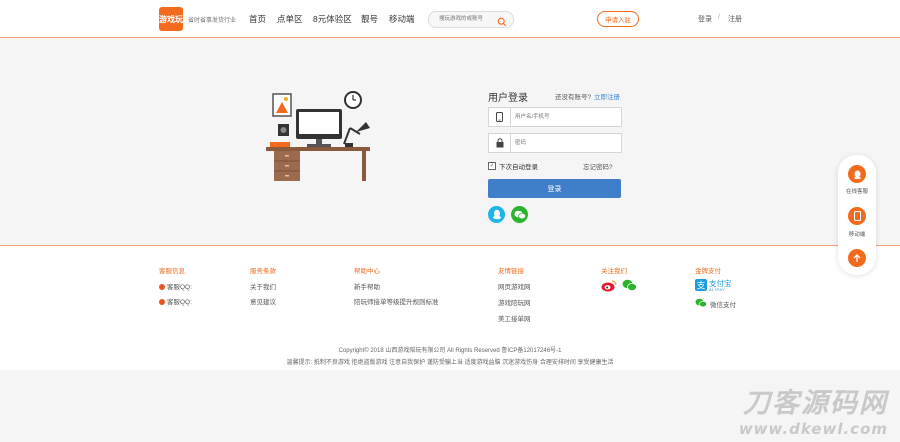  What do you see at coordinates (263, 286) in the screenshot?
I see `footer-link-about: 关于我们` at bounding box center [263, 286].